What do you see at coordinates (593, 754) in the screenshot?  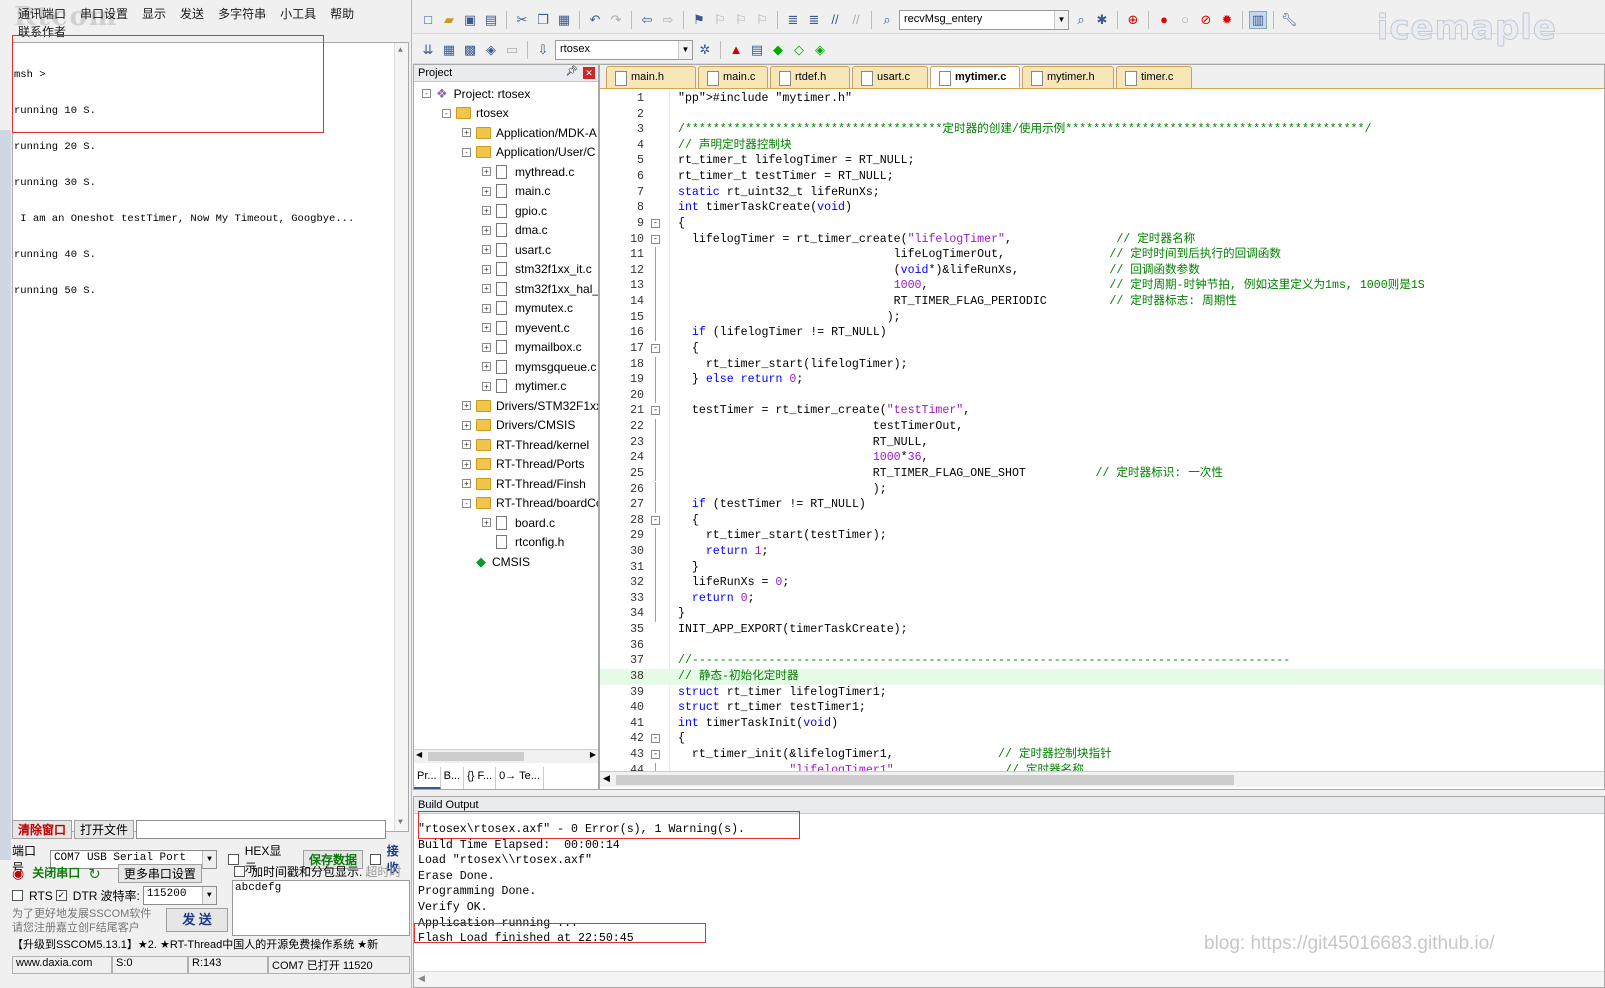 I see `scroll-right-icon: ▶` at bounding box center [593, 754].